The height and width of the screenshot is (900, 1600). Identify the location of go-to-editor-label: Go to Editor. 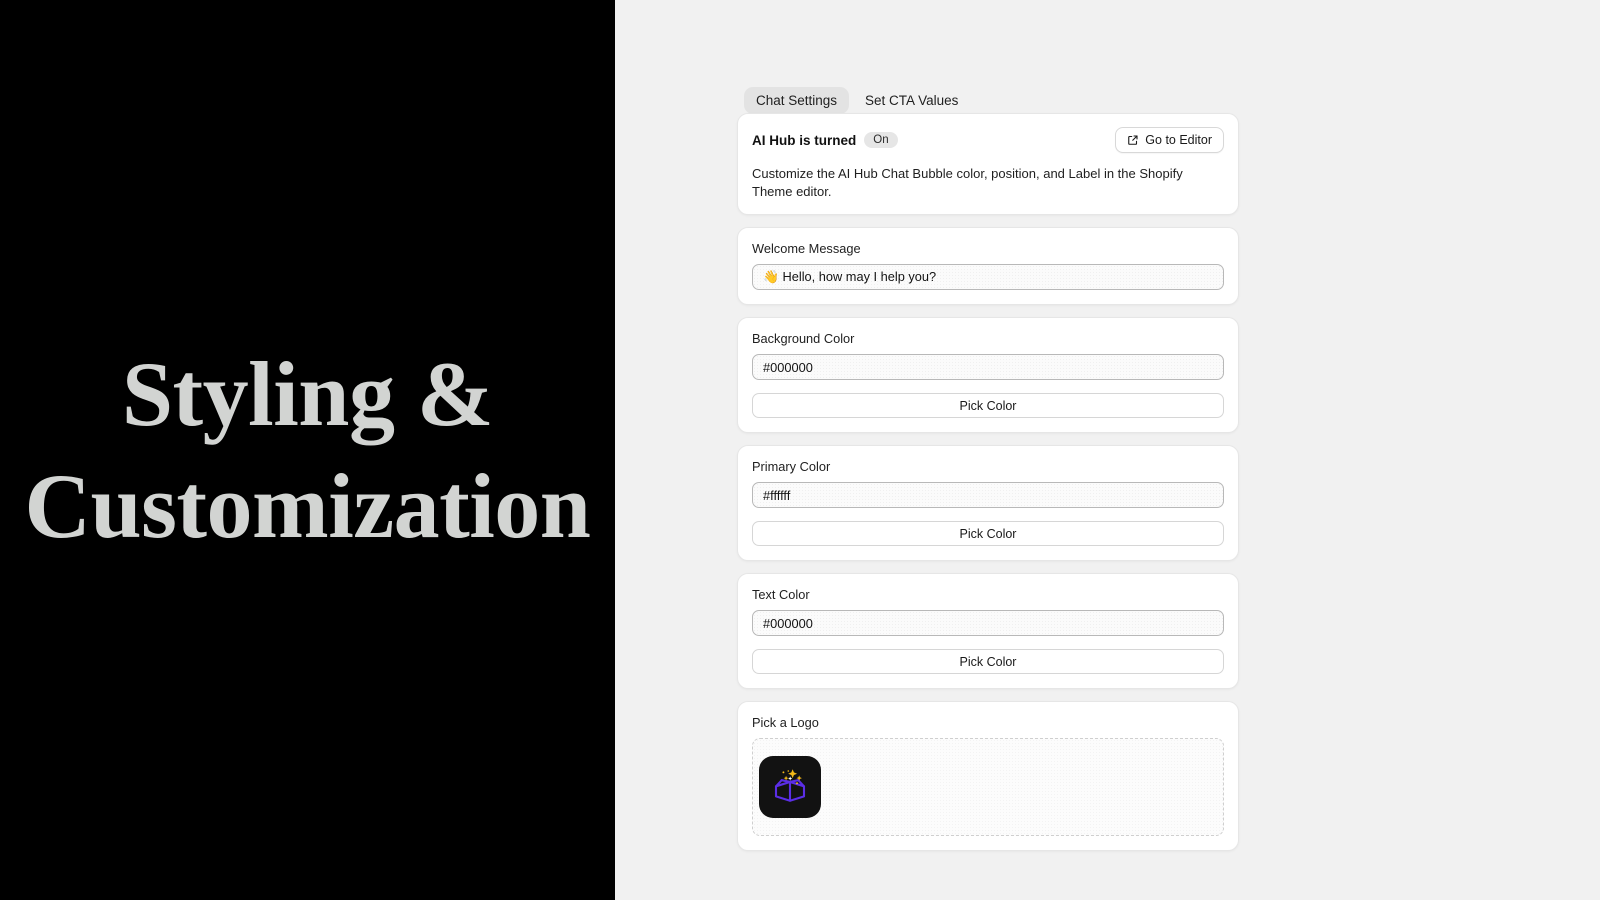
(1178, 140).